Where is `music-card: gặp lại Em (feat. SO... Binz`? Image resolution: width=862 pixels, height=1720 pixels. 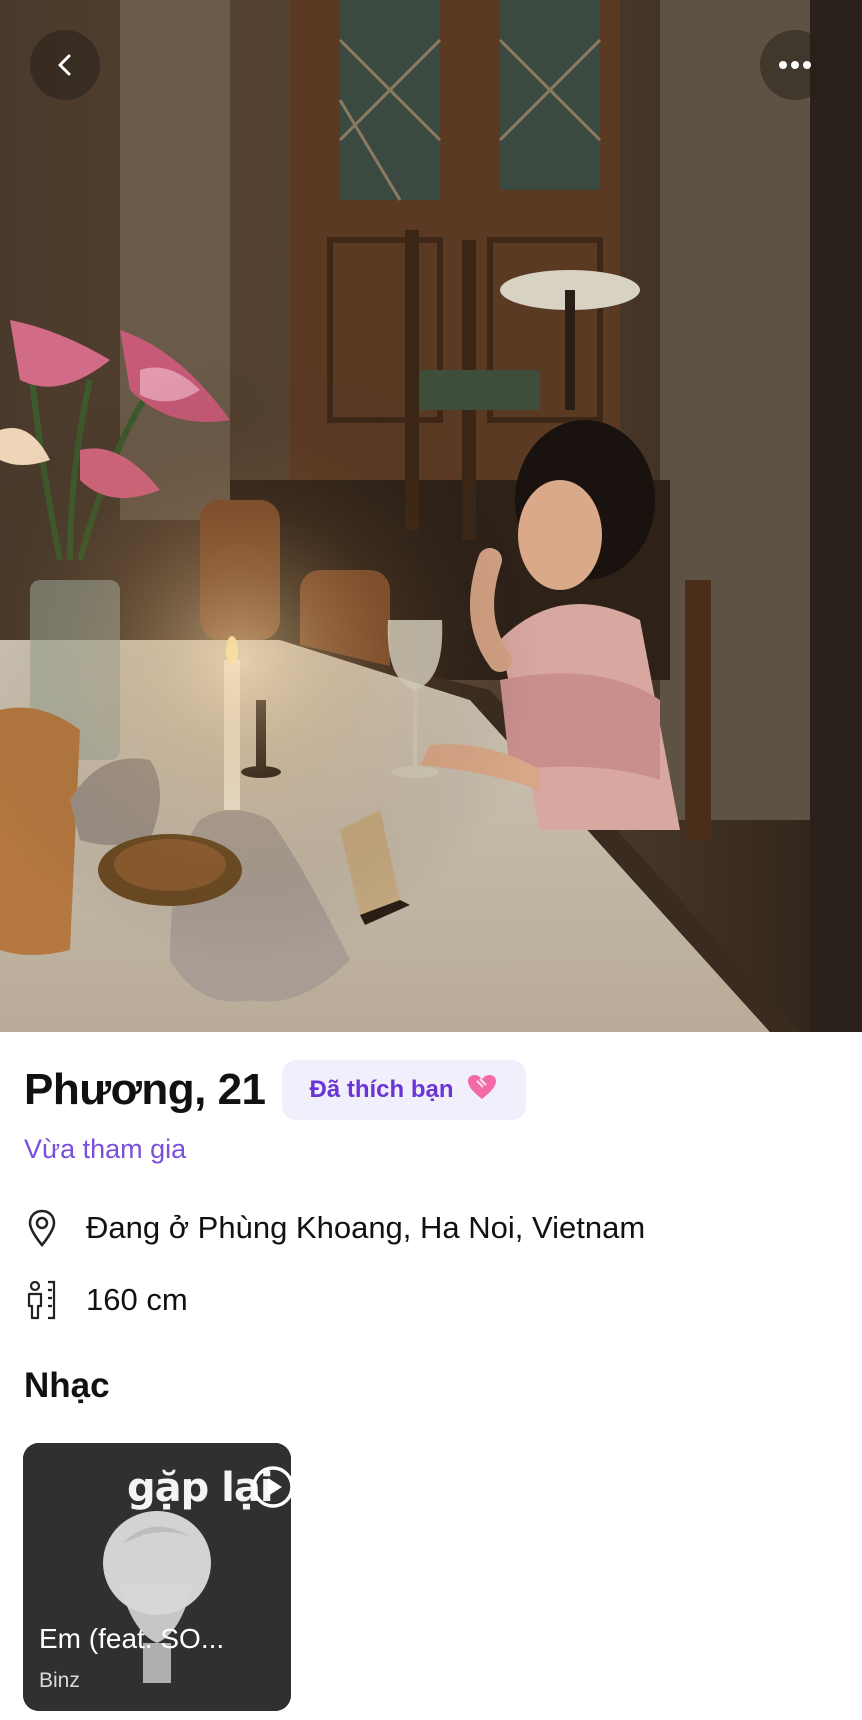
music-card: gặp lại Em (feat. SO... Binz is located at coordinates (157, 1577).